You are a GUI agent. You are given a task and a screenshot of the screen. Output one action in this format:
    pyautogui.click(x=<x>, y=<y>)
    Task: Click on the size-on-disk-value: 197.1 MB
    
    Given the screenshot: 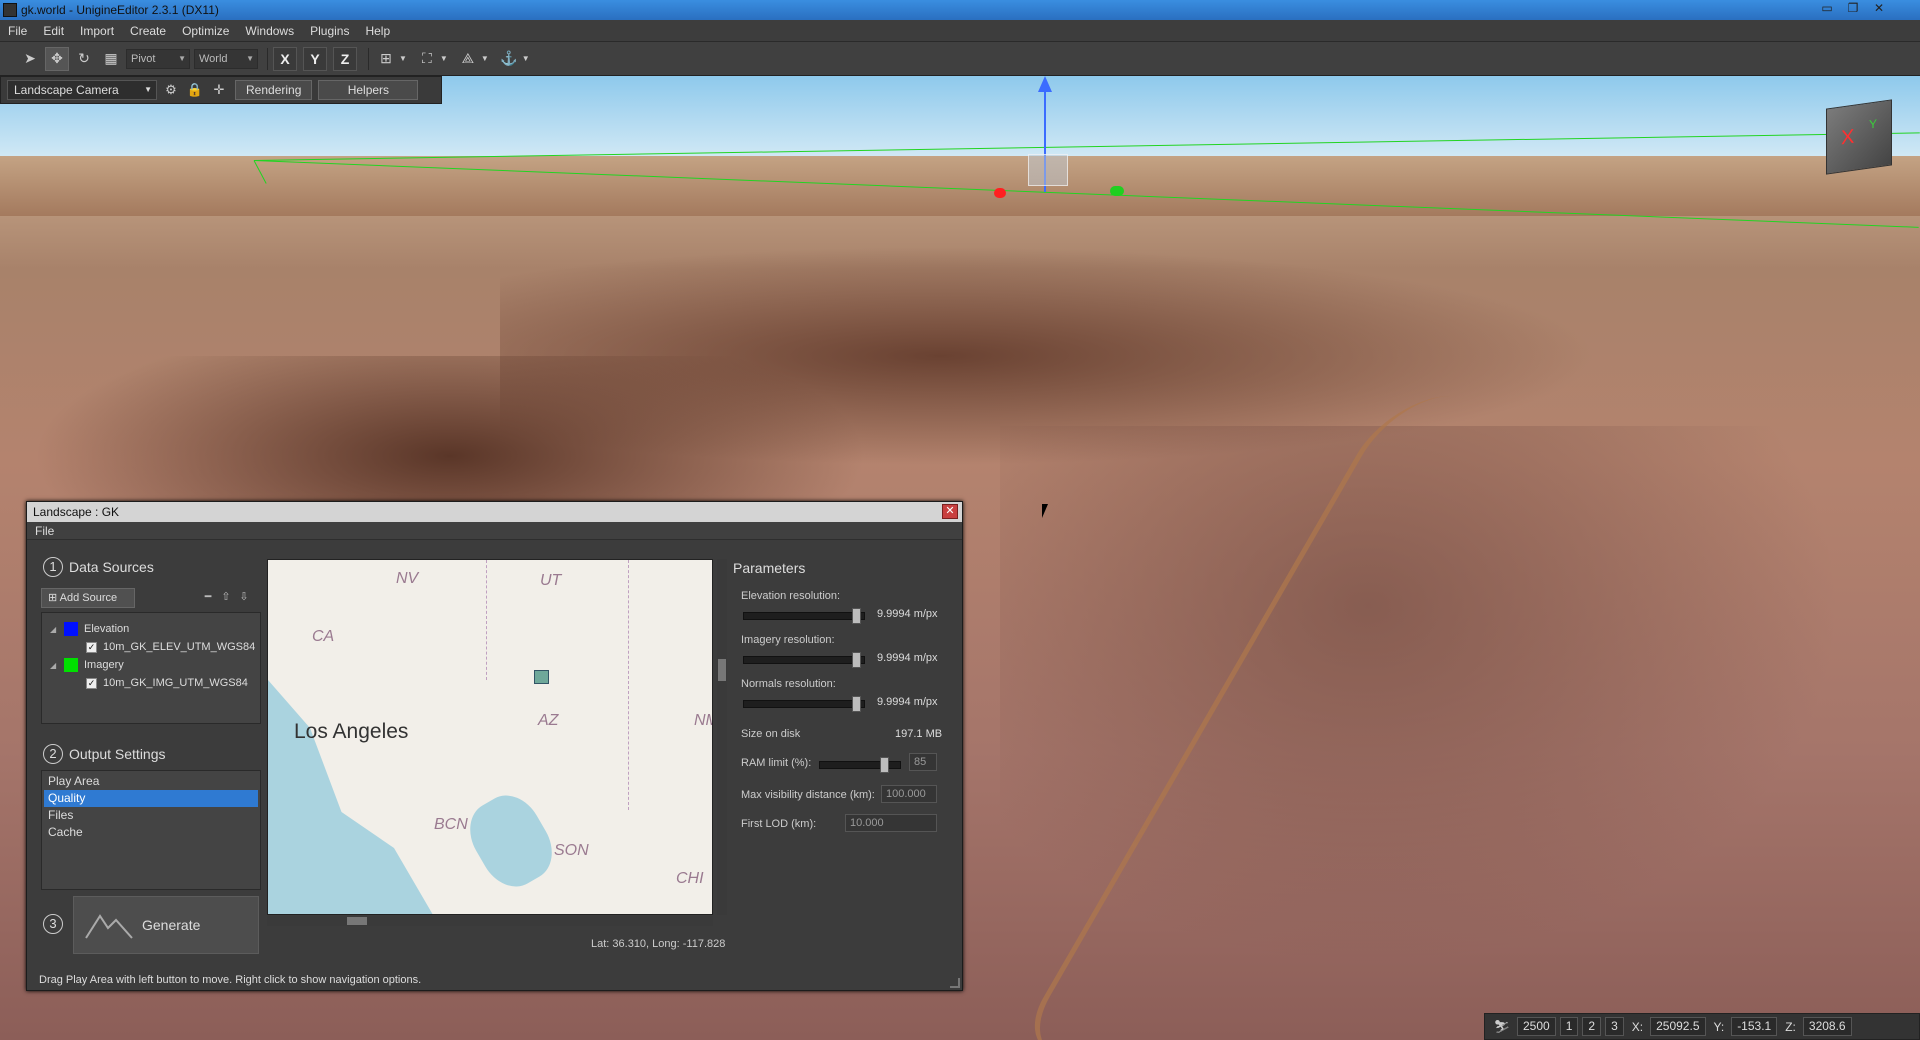 What is the action you would take?
    pyautogui.click(x=919, y=734)
    